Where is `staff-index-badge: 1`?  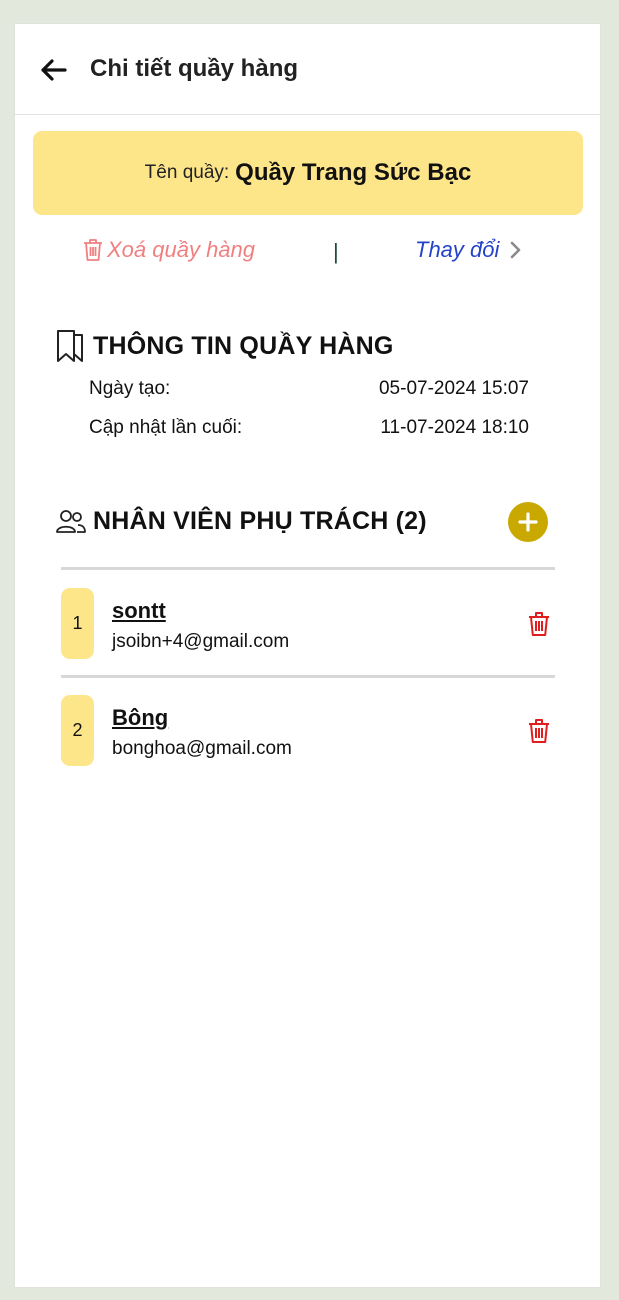 staff-index-badge: 1 is located at coordinates (77, 623).